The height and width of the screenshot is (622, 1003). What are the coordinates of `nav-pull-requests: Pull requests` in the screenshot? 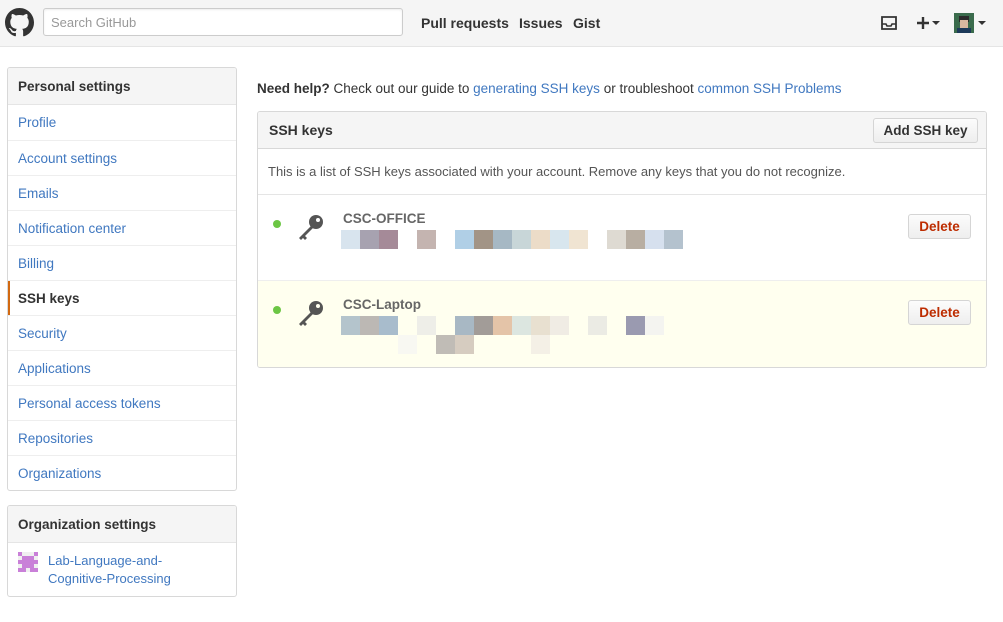 It's located at (465, 23).